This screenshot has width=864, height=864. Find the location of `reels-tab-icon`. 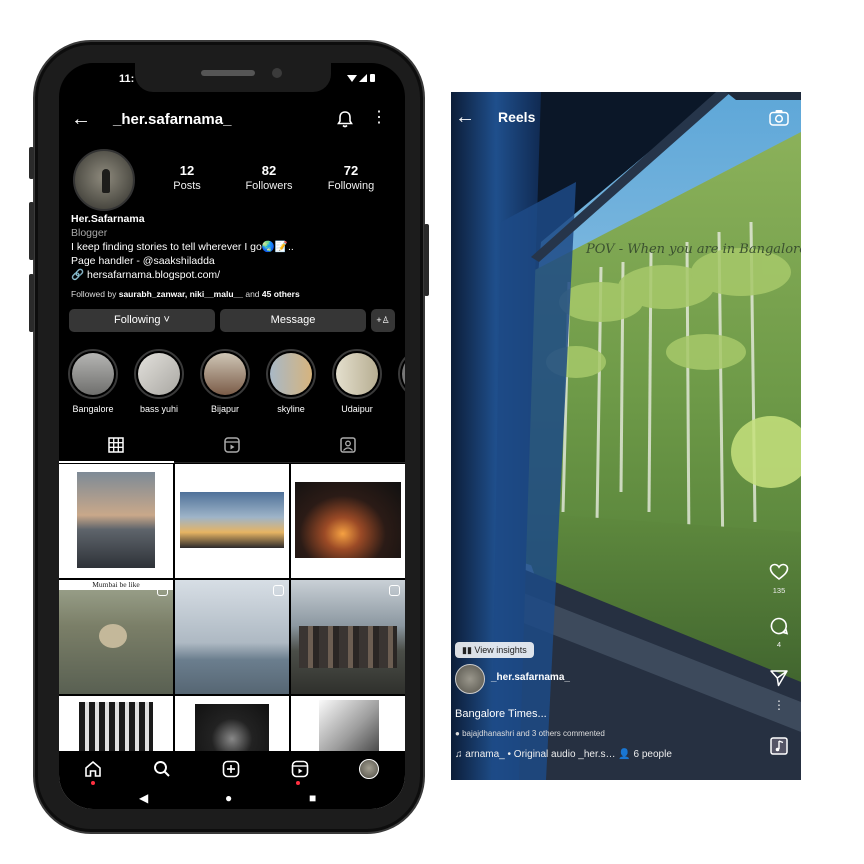

reels-tab-icon is located at coordinates (232, 445).